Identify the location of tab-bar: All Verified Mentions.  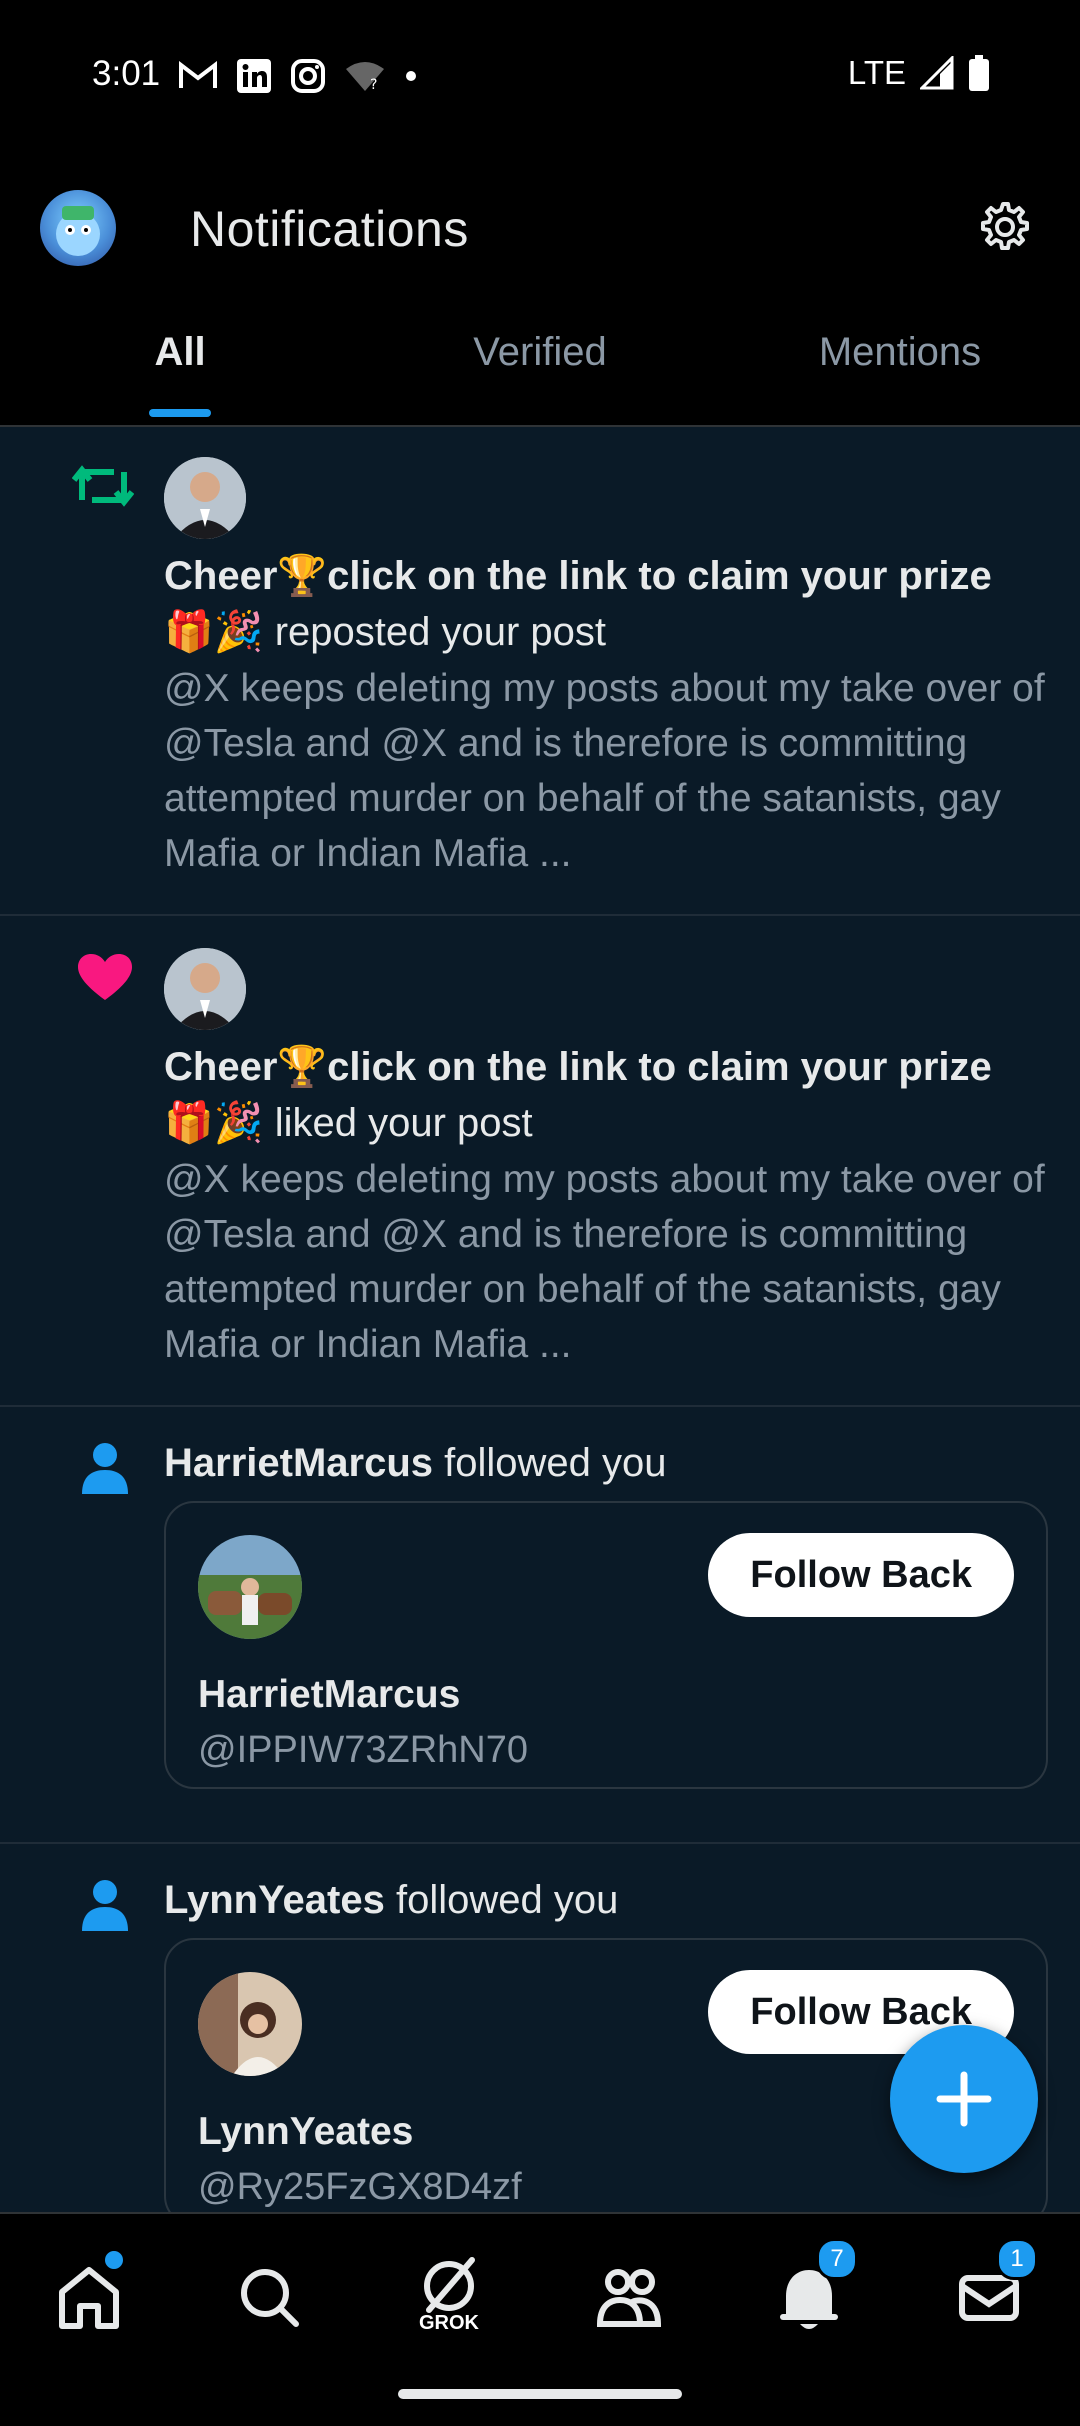
(540, 372).